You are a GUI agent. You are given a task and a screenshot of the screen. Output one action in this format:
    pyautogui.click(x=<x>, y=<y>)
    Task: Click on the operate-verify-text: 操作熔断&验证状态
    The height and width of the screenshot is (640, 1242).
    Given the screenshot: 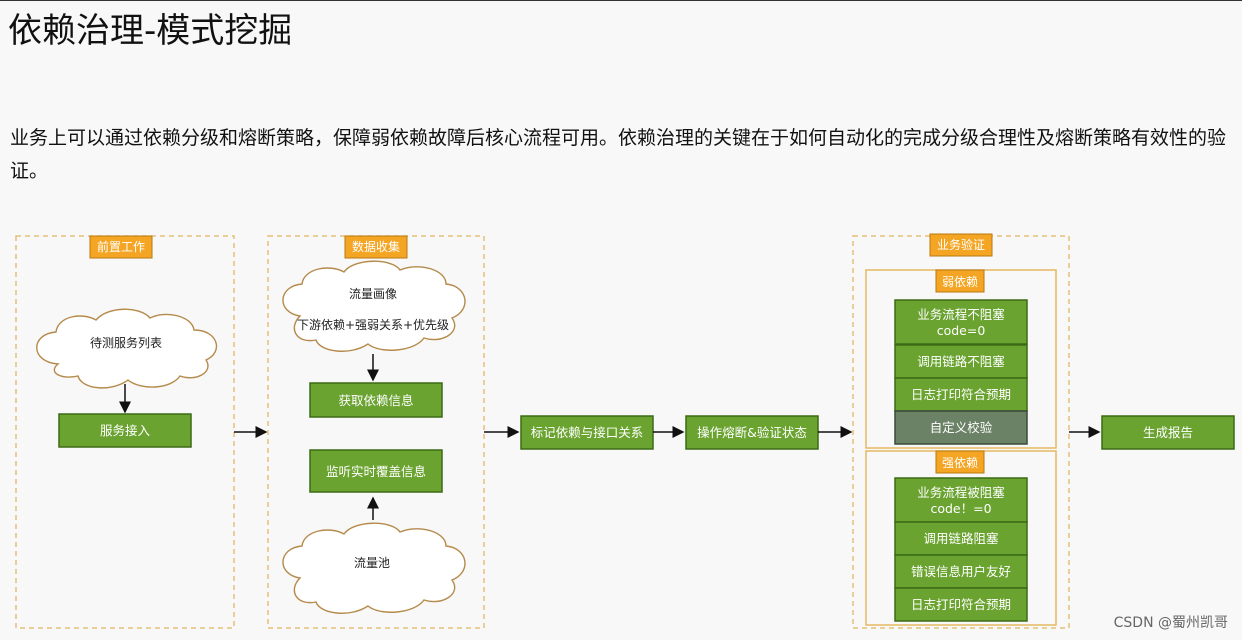 What is the action you would take?
    pyautogui.click(x=752, y=432)
    